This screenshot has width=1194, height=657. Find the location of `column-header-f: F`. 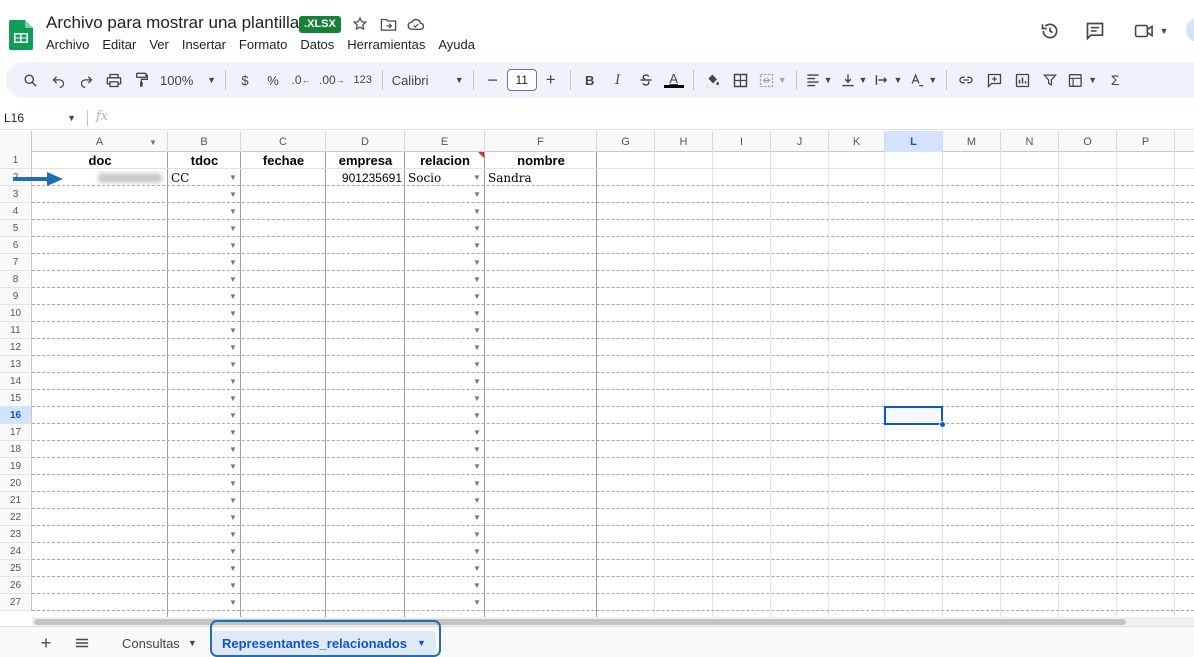

column-header-f: F is located at coordinates (541, 141).